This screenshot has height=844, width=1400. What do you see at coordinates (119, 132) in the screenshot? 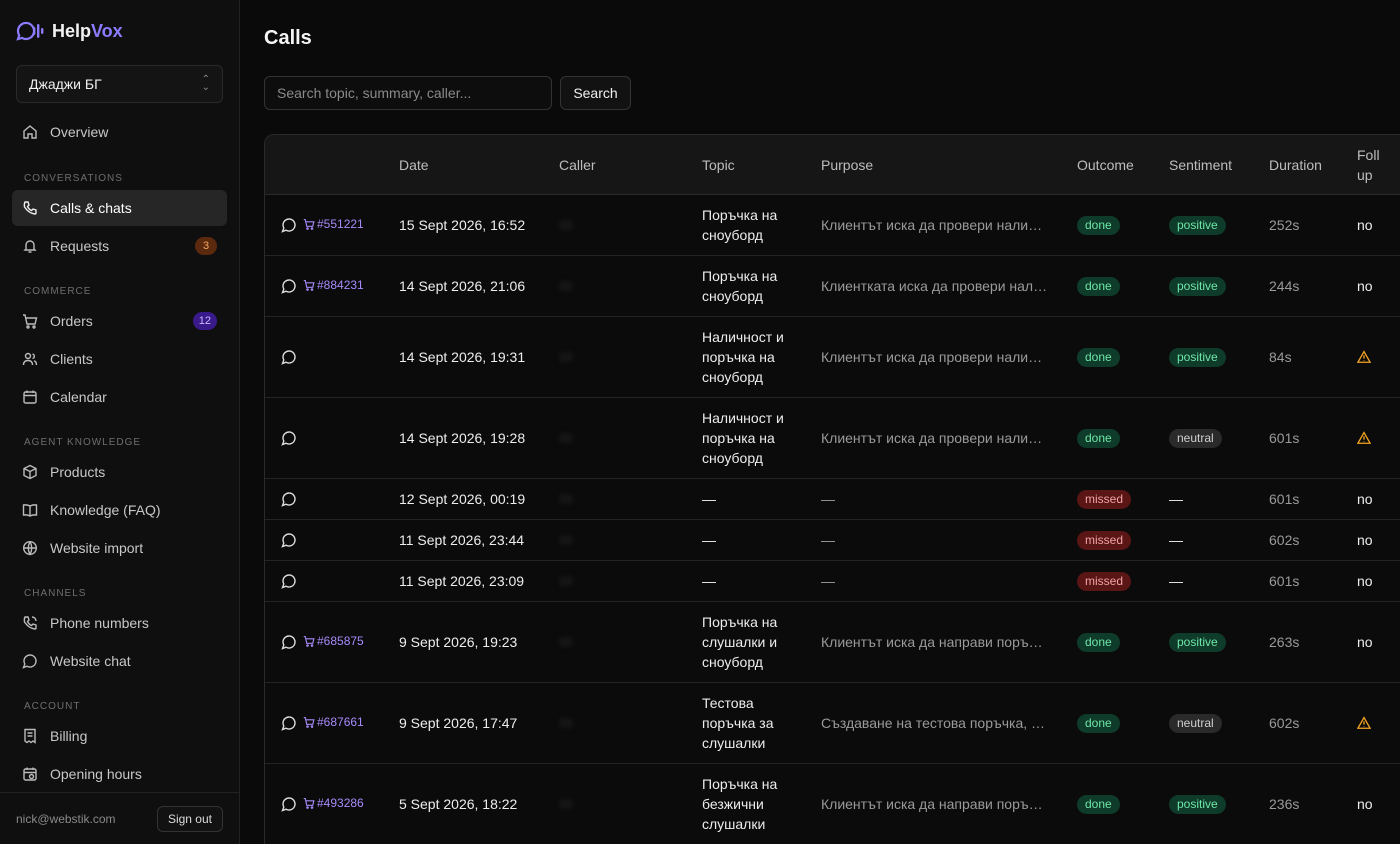
I see `sidebar-item-overview: Overview` at bounding box center [119, 132].